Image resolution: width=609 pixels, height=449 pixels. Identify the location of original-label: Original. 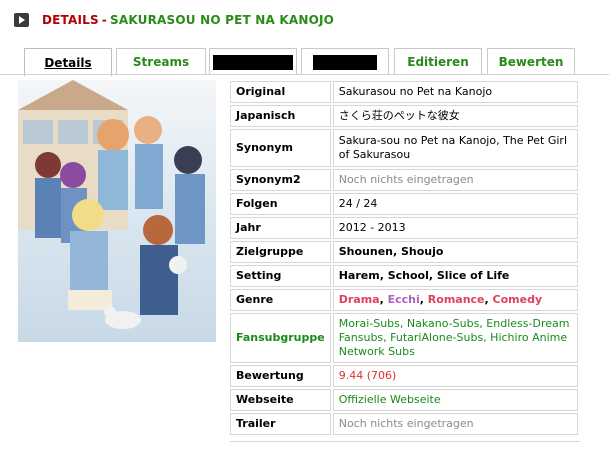
(280, 92).